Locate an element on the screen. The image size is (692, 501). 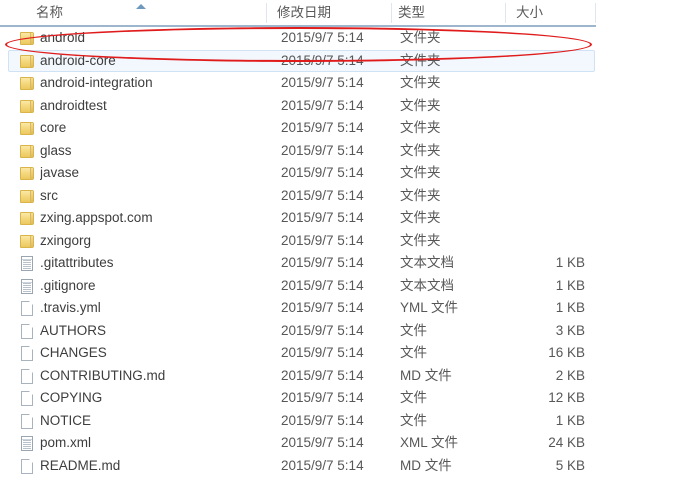
file-list-row: NOTICE 2015/9/7 5:14 文件 1 KB is located at coordinates (346, 421).